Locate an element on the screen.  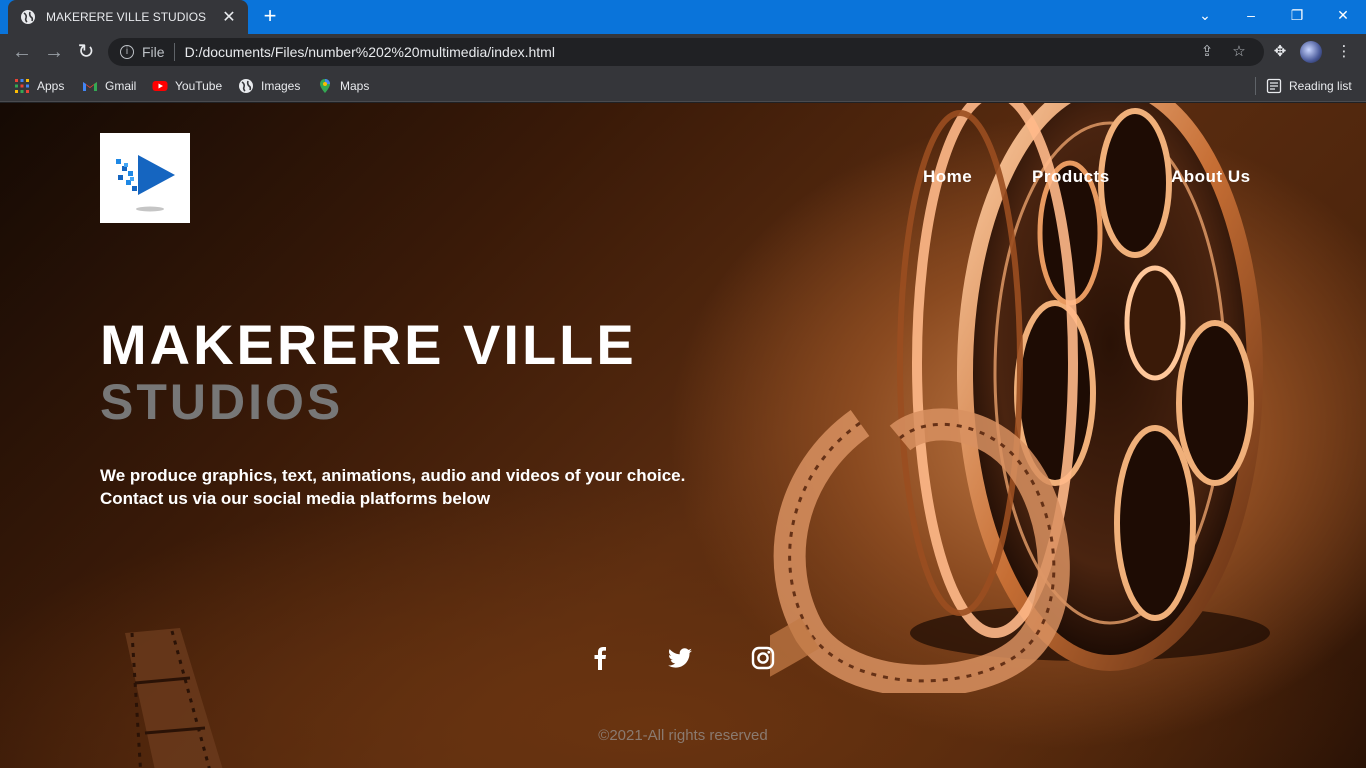
studio-logo is located at coordinates (145, 178).